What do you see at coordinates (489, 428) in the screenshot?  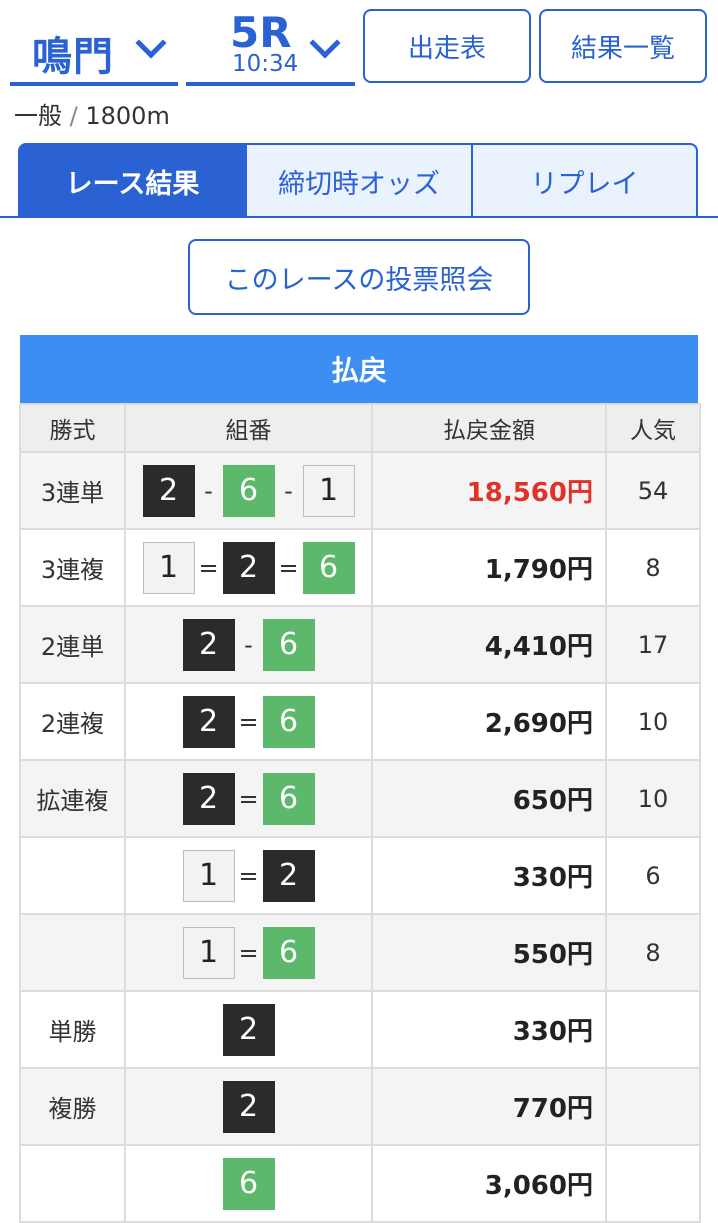 I see `header-payout-amount: 払戻金額` at bounding box center [489, 428].